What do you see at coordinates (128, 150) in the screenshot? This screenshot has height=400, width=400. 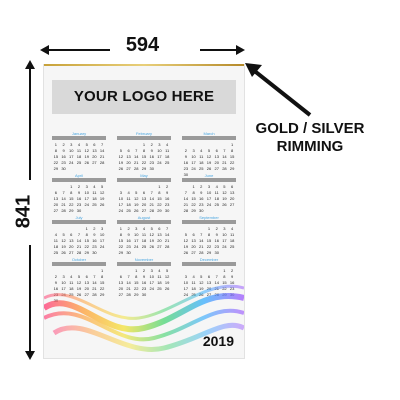 I see `day-cell: 6` at bounding box center [128, 150].